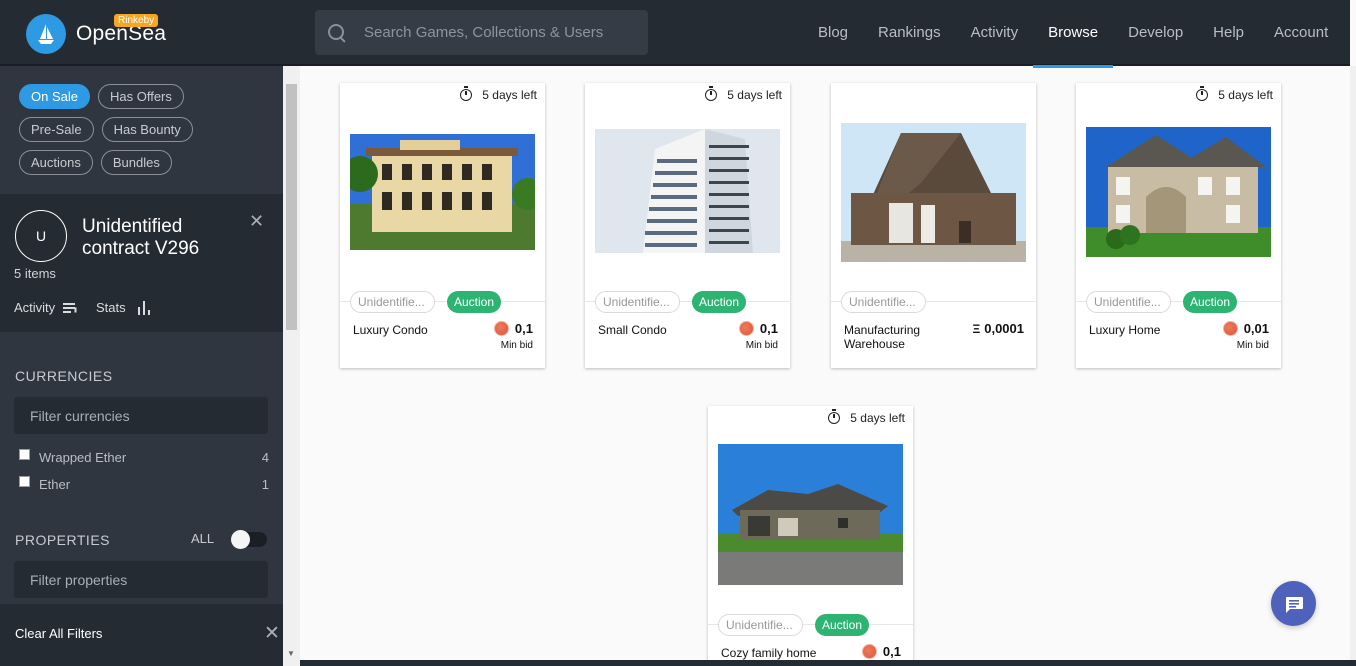 This screenshot has width=1356, height=666. What do you see at coordinates (499, 32) in the screenshot?
I see `search-input` at bounding box center [499, 32].